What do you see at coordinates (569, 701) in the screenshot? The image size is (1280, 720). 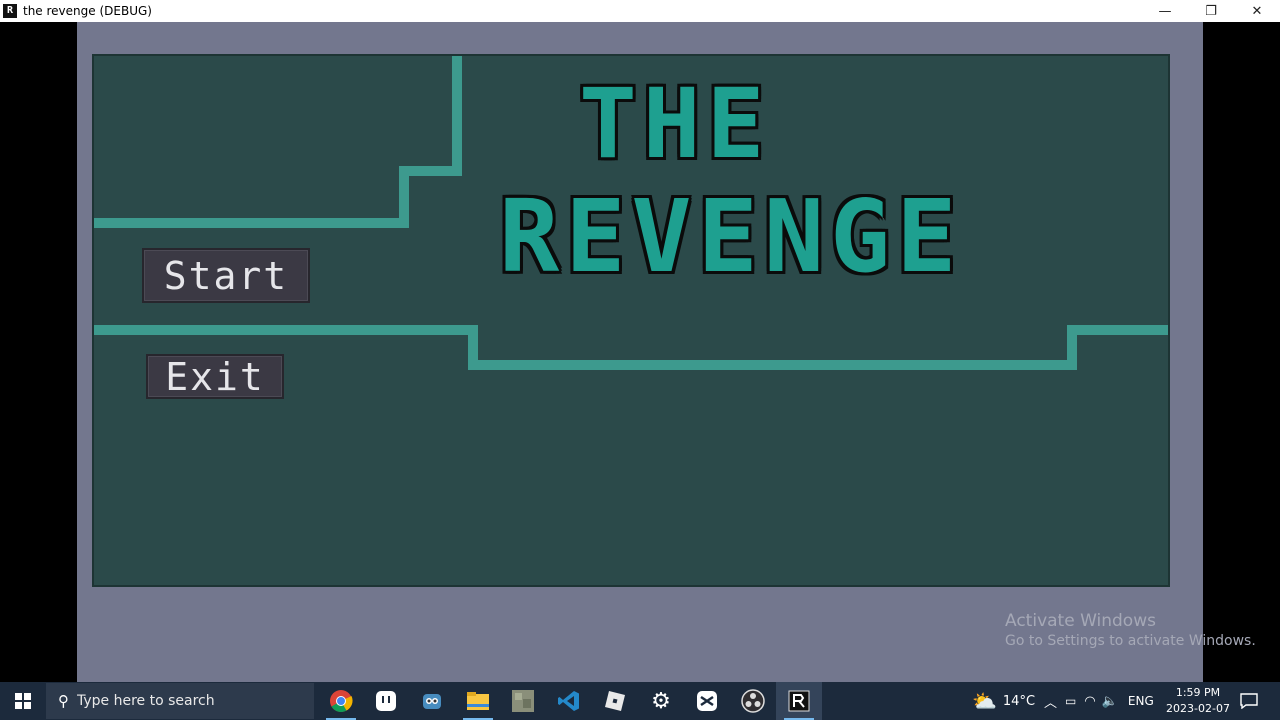 I see `vscode-icon` at bounding box center [569, 701].